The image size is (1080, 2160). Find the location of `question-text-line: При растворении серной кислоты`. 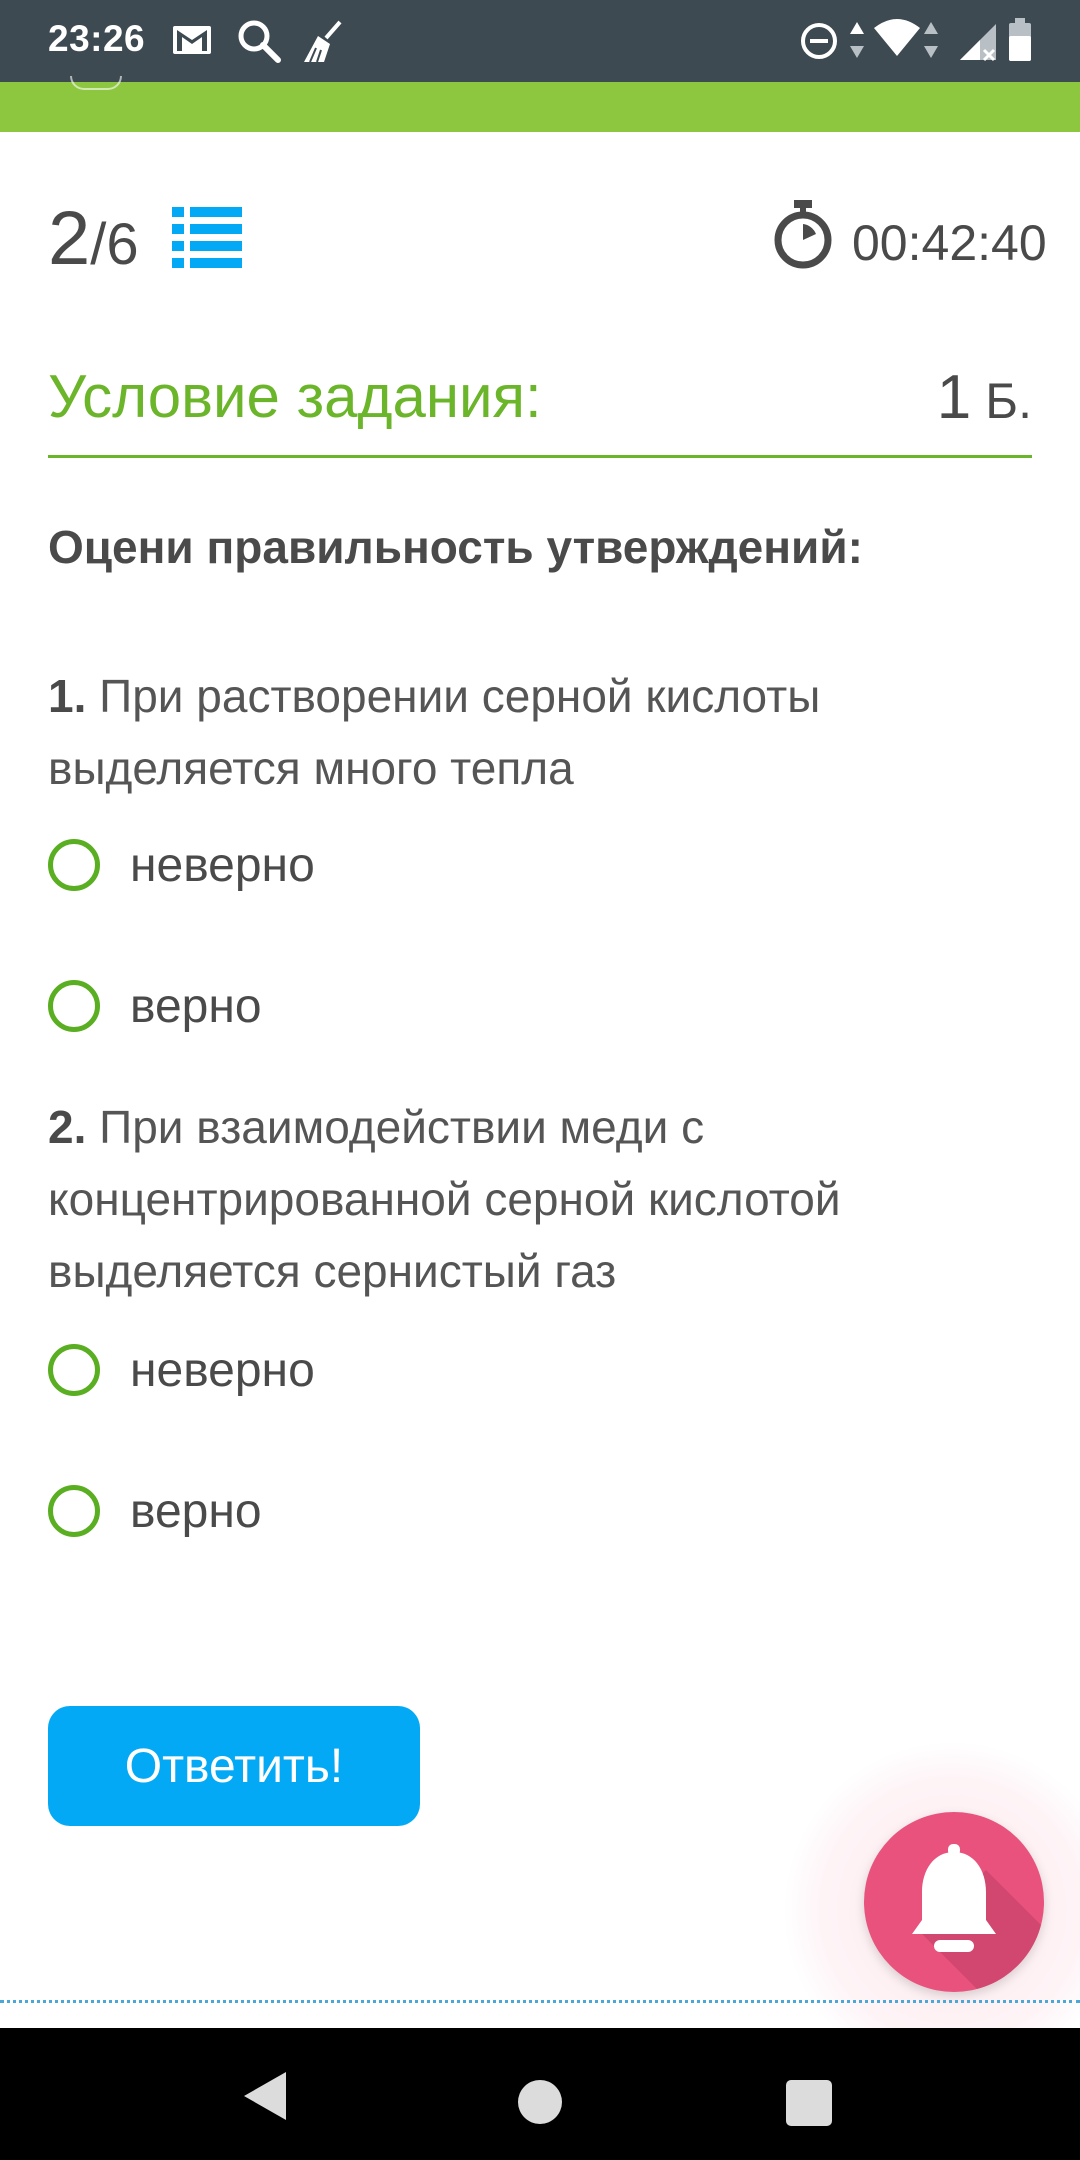

question-text-line: При растворении серной кислоты is located at coordinates (460, 696).